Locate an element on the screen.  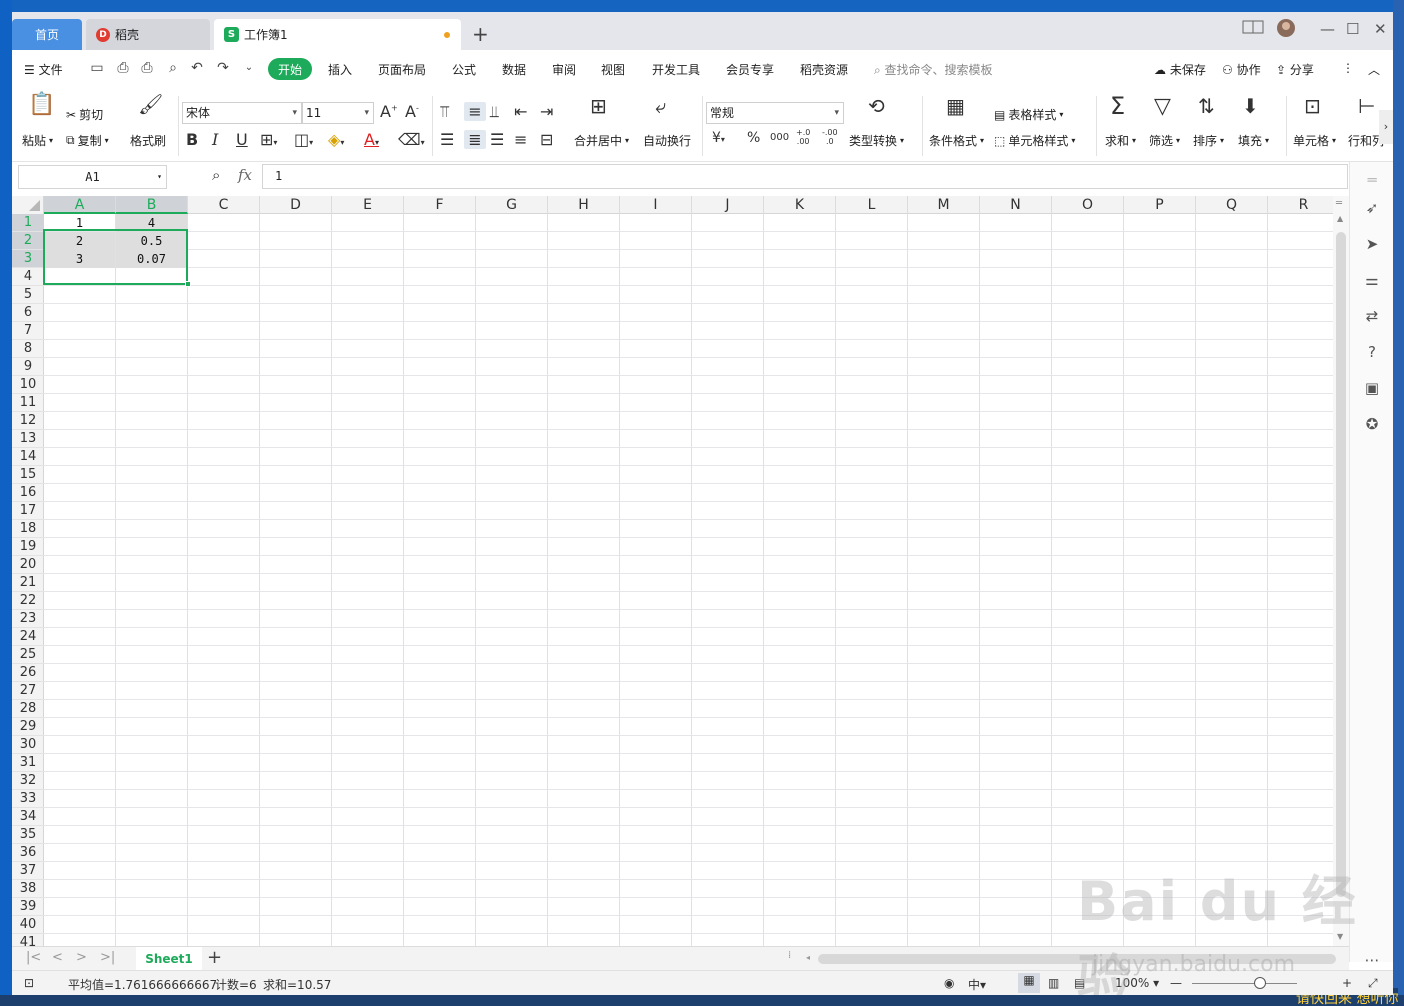
align-top-icon: ⫪ is located at coordinates (444, 112).